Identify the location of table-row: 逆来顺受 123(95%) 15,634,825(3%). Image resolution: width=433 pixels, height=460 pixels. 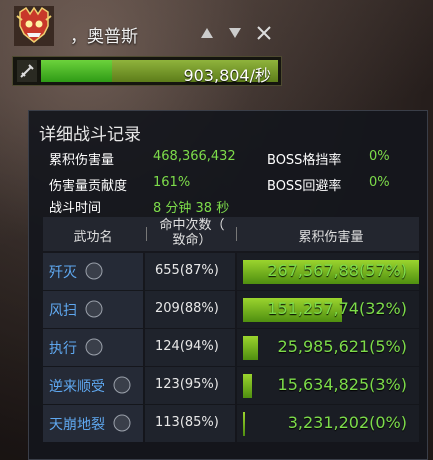
(231, 385).